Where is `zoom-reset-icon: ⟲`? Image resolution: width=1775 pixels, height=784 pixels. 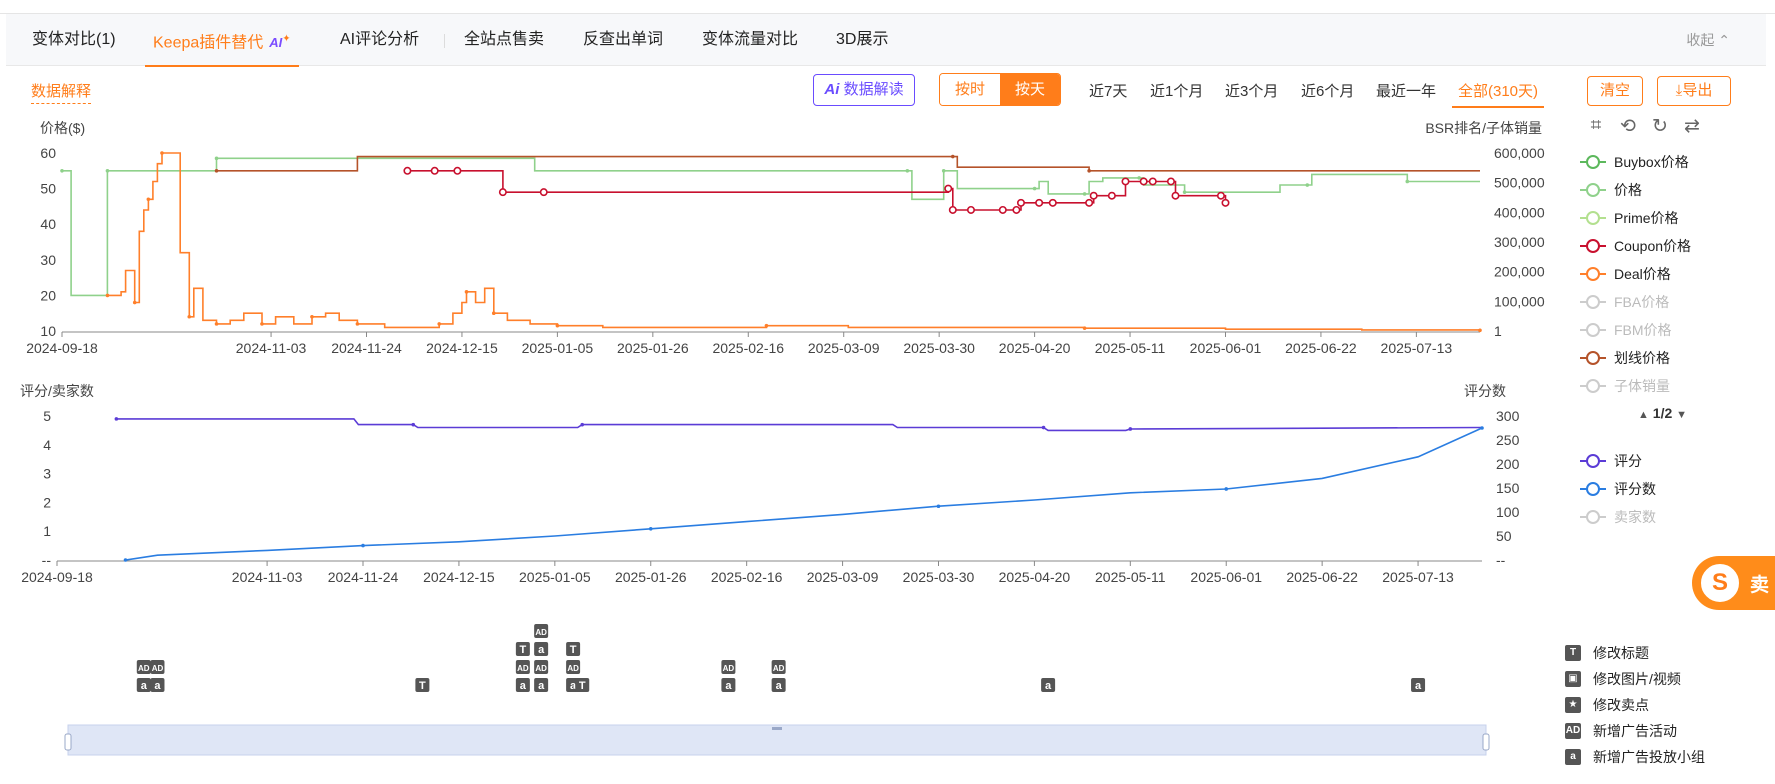 zoom-reset-icon: ⟲ is located at coordinates (1628, 126).